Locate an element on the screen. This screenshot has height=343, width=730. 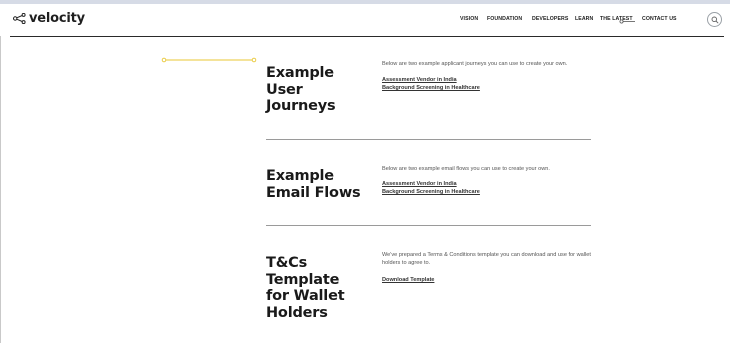
nav-vision: VISION is located at coordinates (469, 19).